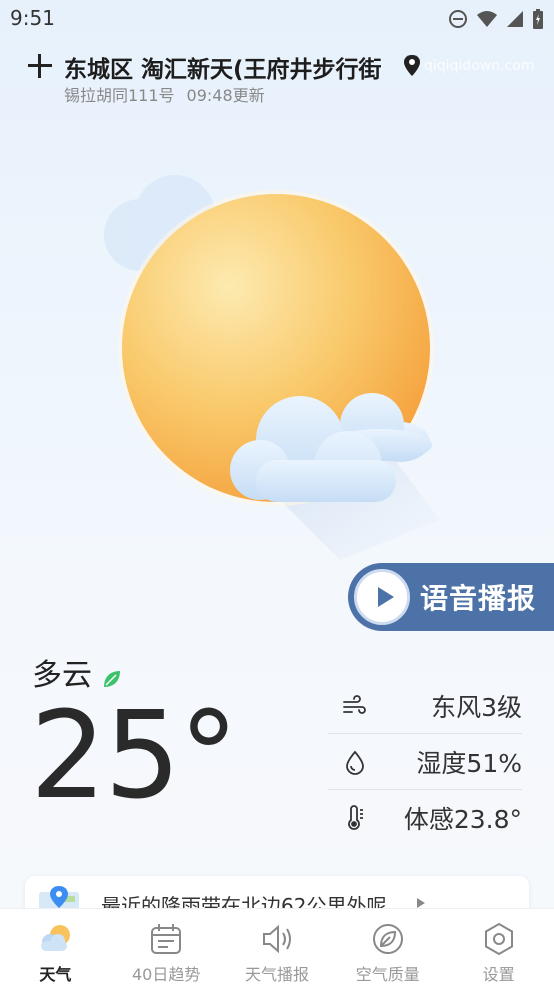  Describe the element at coordinates (355, 818) in the screenshot. I see `thermometer-icon` at that location.